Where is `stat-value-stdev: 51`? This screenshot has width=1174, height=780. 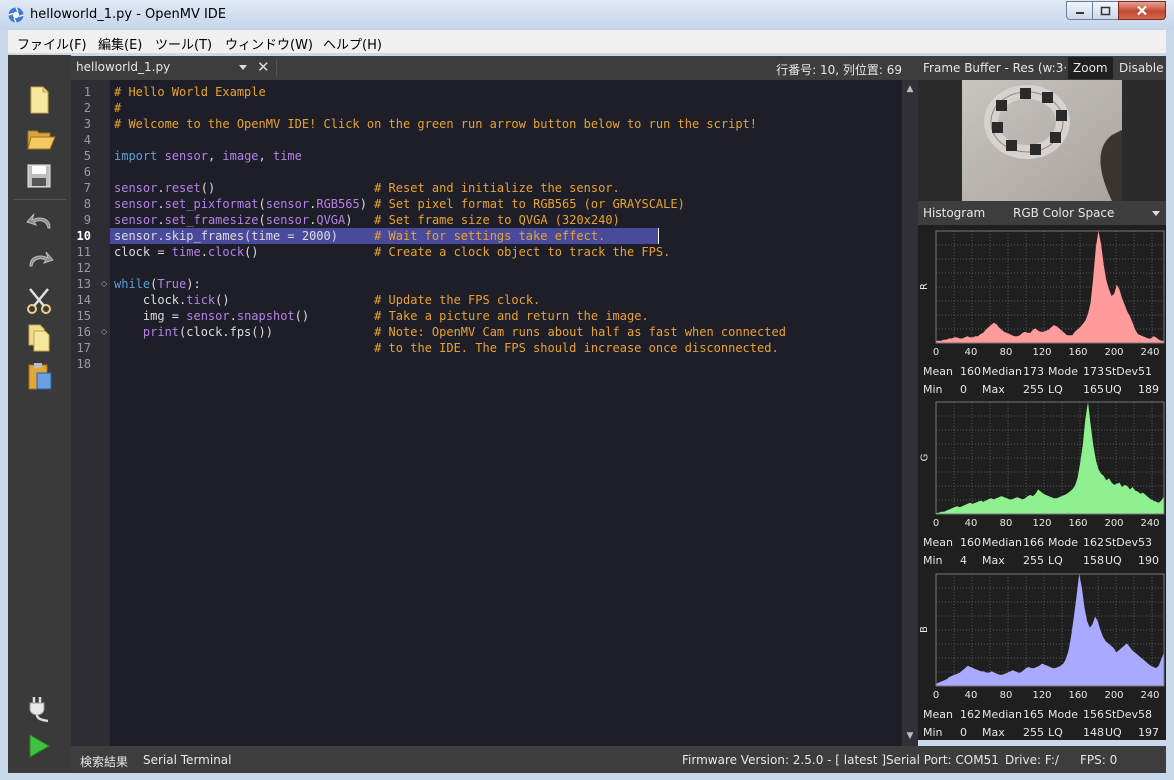 stat-value-stdev: 51 is located at coordinates (1145, 371).